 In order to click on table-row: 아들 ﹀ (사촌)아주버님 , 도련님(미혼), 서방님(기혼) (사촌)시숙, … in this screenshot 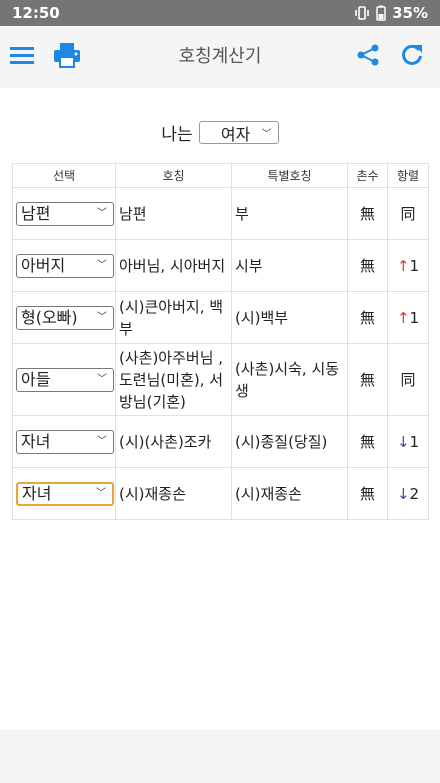, I will do `click(220, 379)`.